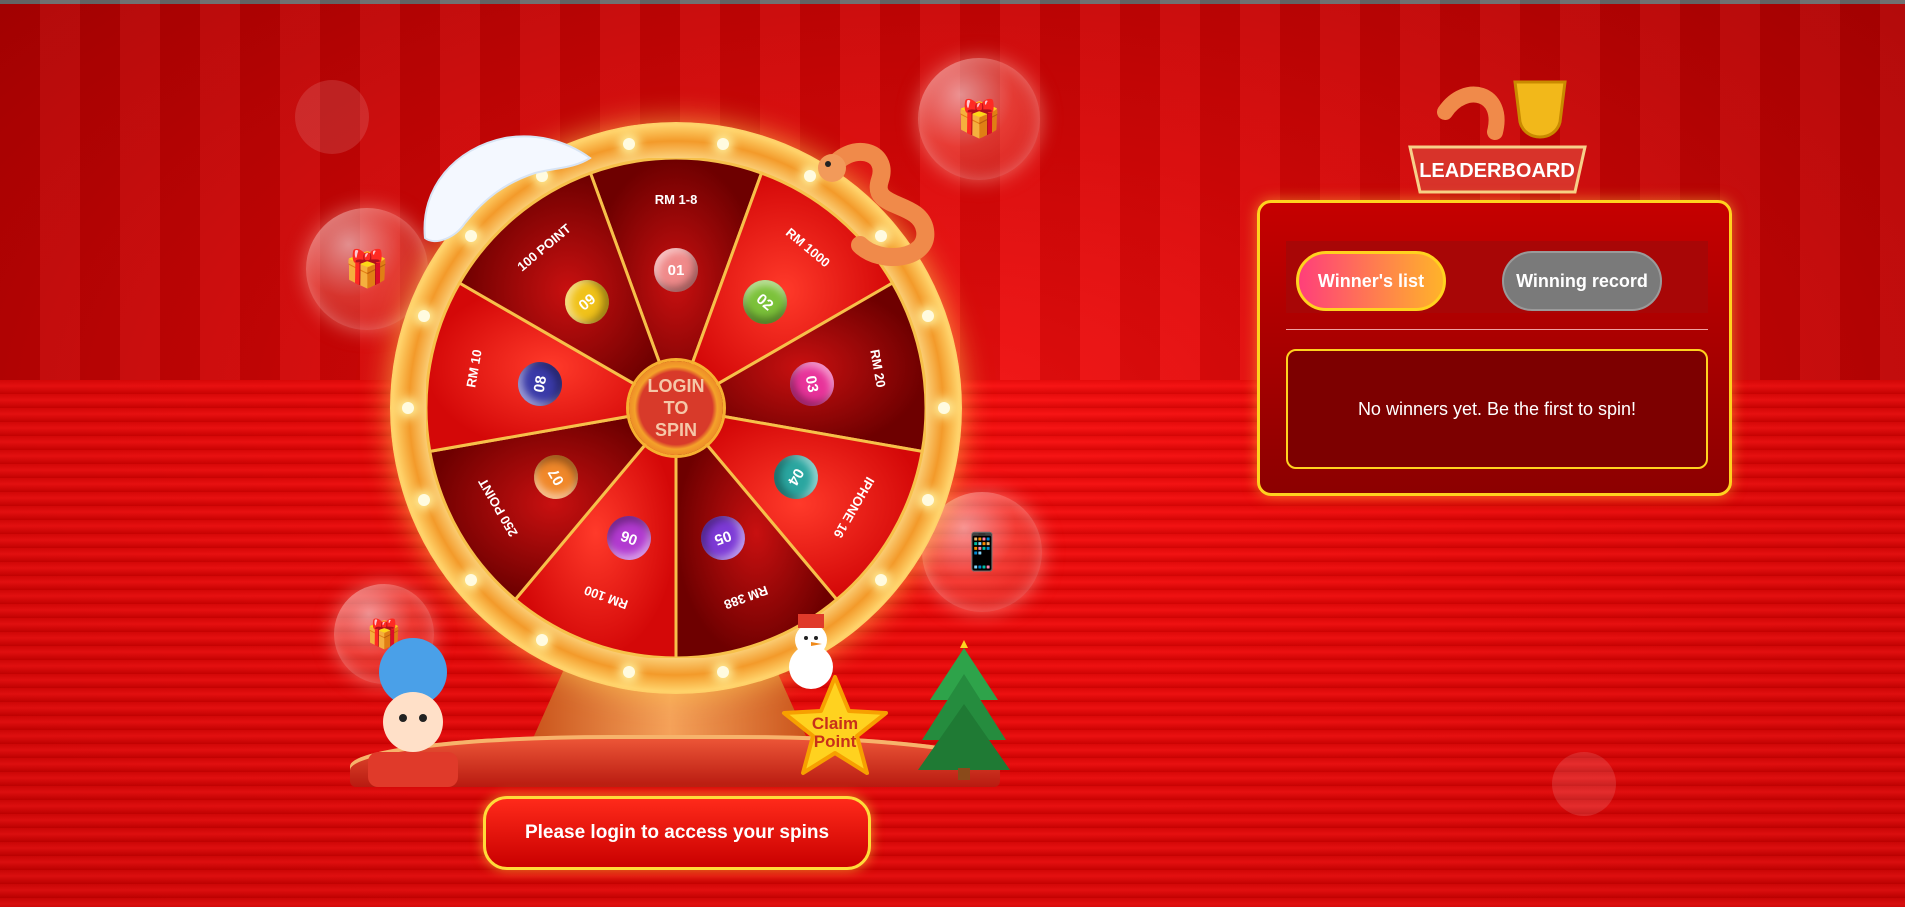 The height and width of the screenshot is (907, 1905). What do you see at coordinates (413, 712) in the screenshot?
I see `lion-dance-mascot-icon` at bounding box center [413, 712].